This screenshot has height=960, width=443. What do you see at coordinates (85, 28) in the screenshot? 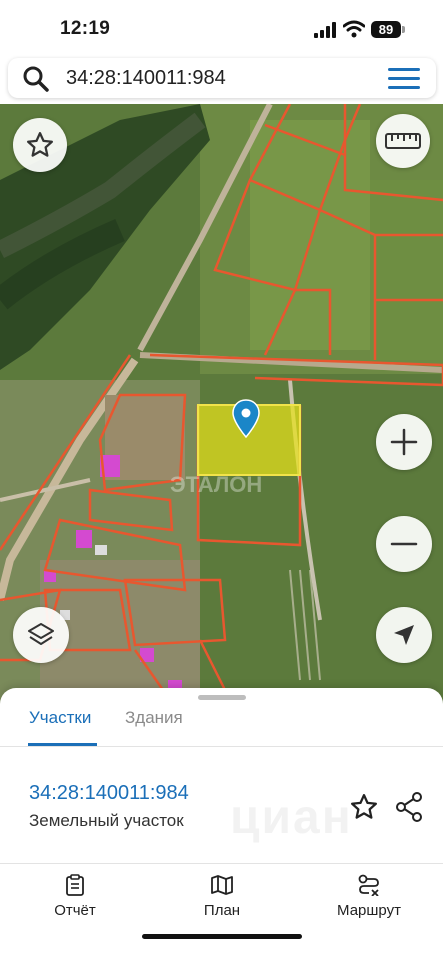
I see `status-time: 12:19` at bounding box center [85, 28].